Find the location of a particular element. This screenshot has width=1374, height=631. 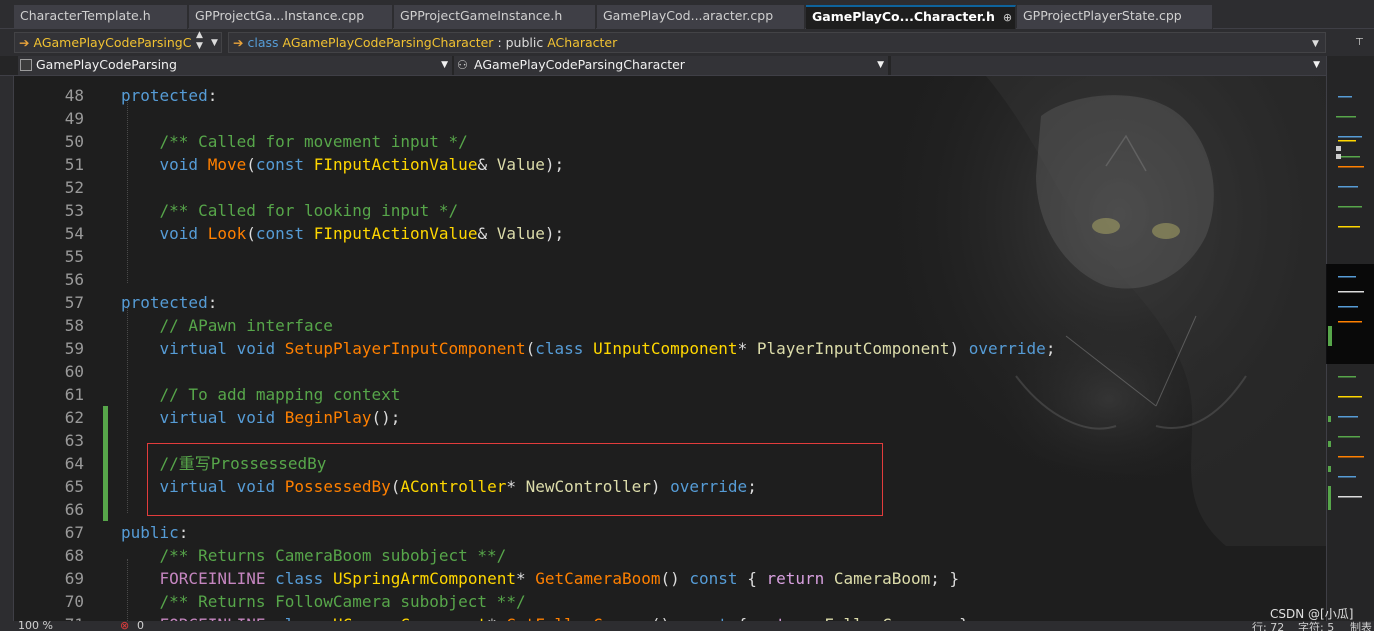

code-line: public: is located at coordinates (154, 532).